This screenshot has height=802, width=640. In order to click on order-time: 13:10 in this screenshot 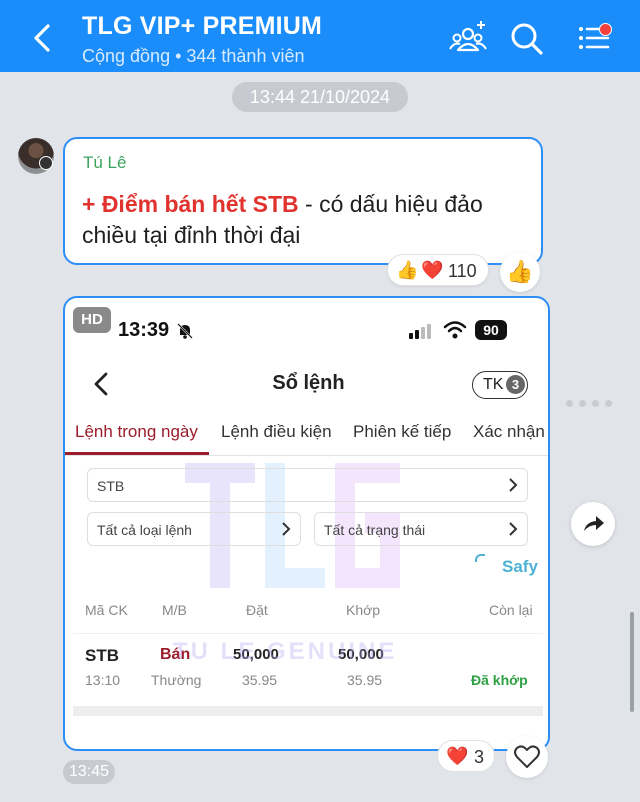, I will do `click(103, 680)`.